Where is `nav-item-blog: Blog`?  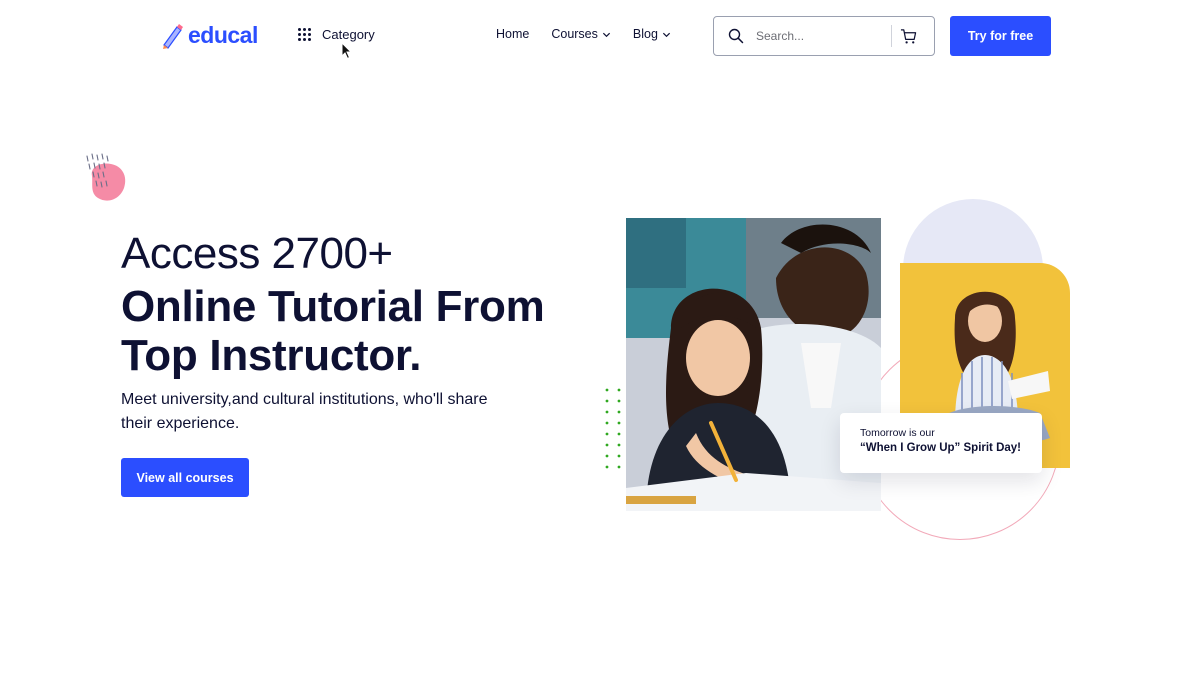 nav-item-blog: Blog is located at coordinates (652, 34).